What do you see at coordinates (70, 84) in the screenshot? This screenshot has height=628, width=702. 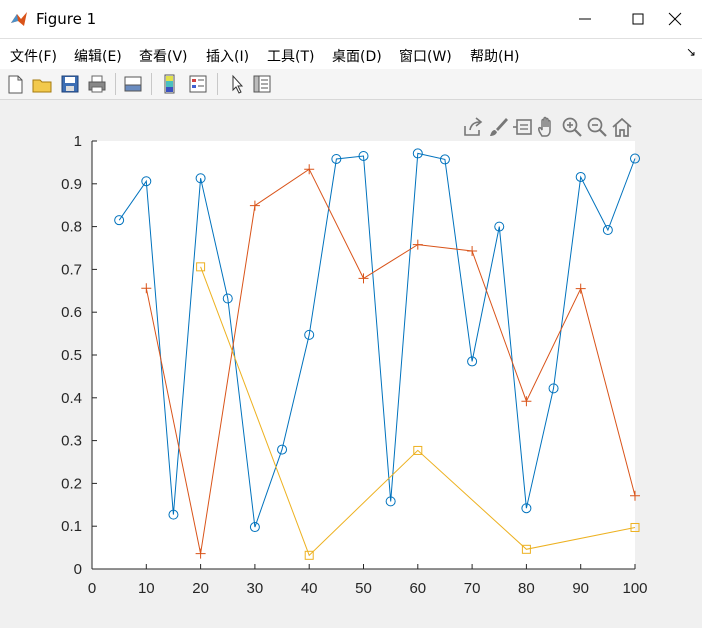 I see `save-icon` at bounding box center [70, 84].